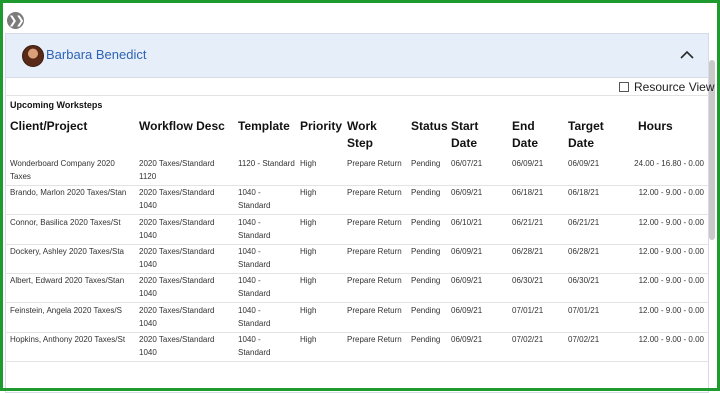  Describe the element at coordinates (362, 135) in the screenshot. I see `col-header-work-step: Work Step` at that location.